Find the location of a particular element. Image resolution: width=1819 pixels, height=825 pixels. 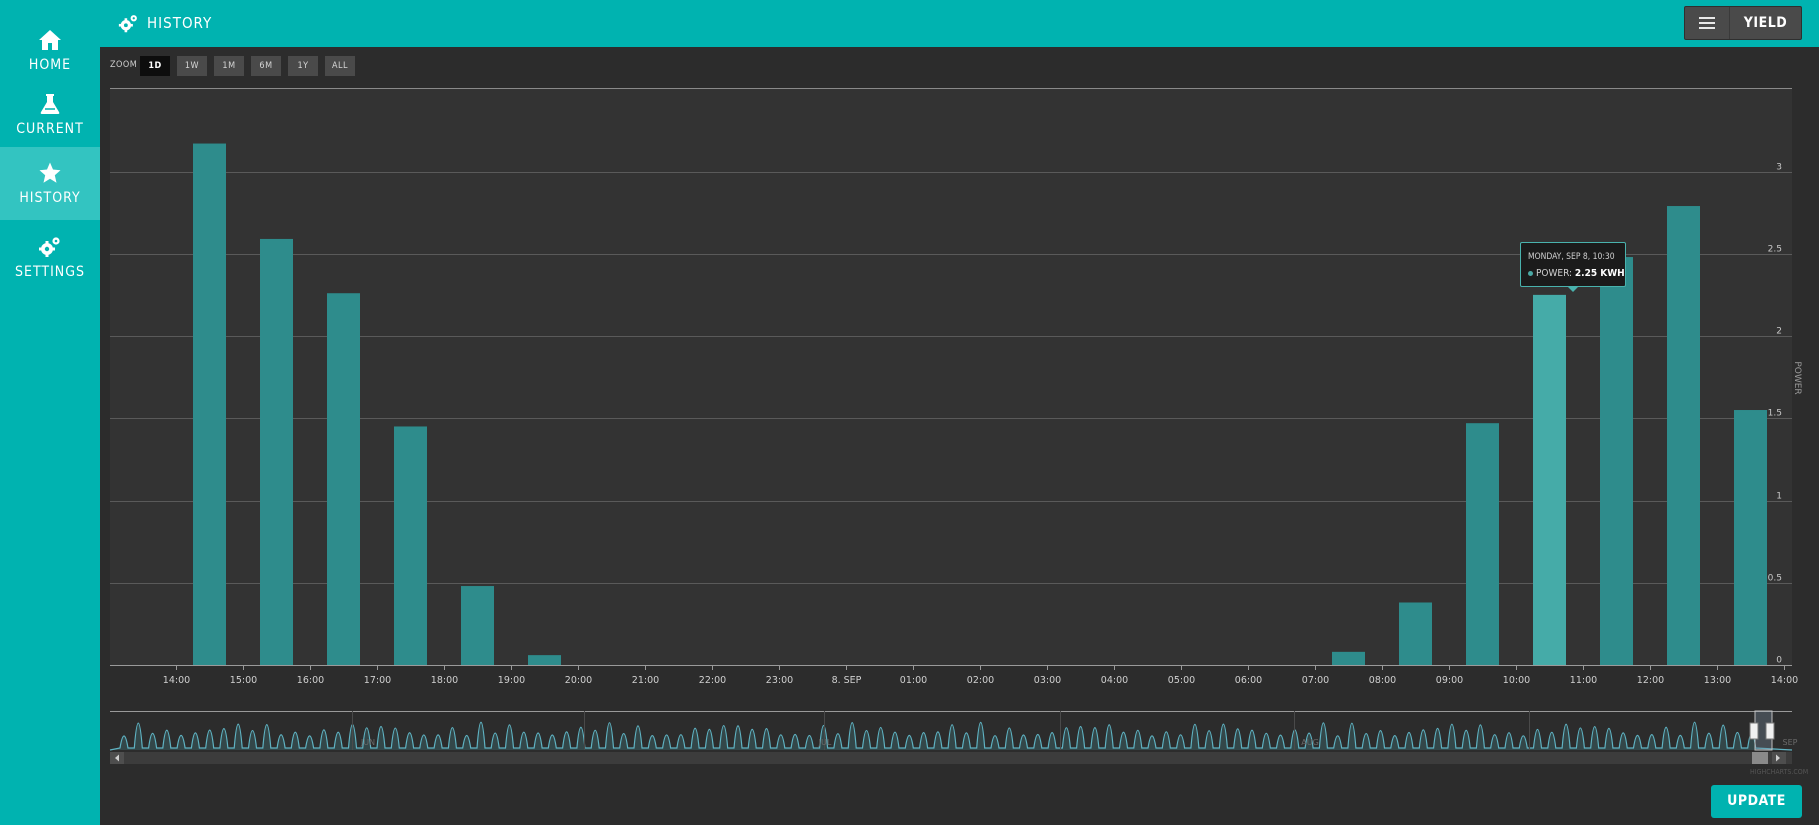

x-tick-label: 12:00 is located at coordinates (1650, 680).